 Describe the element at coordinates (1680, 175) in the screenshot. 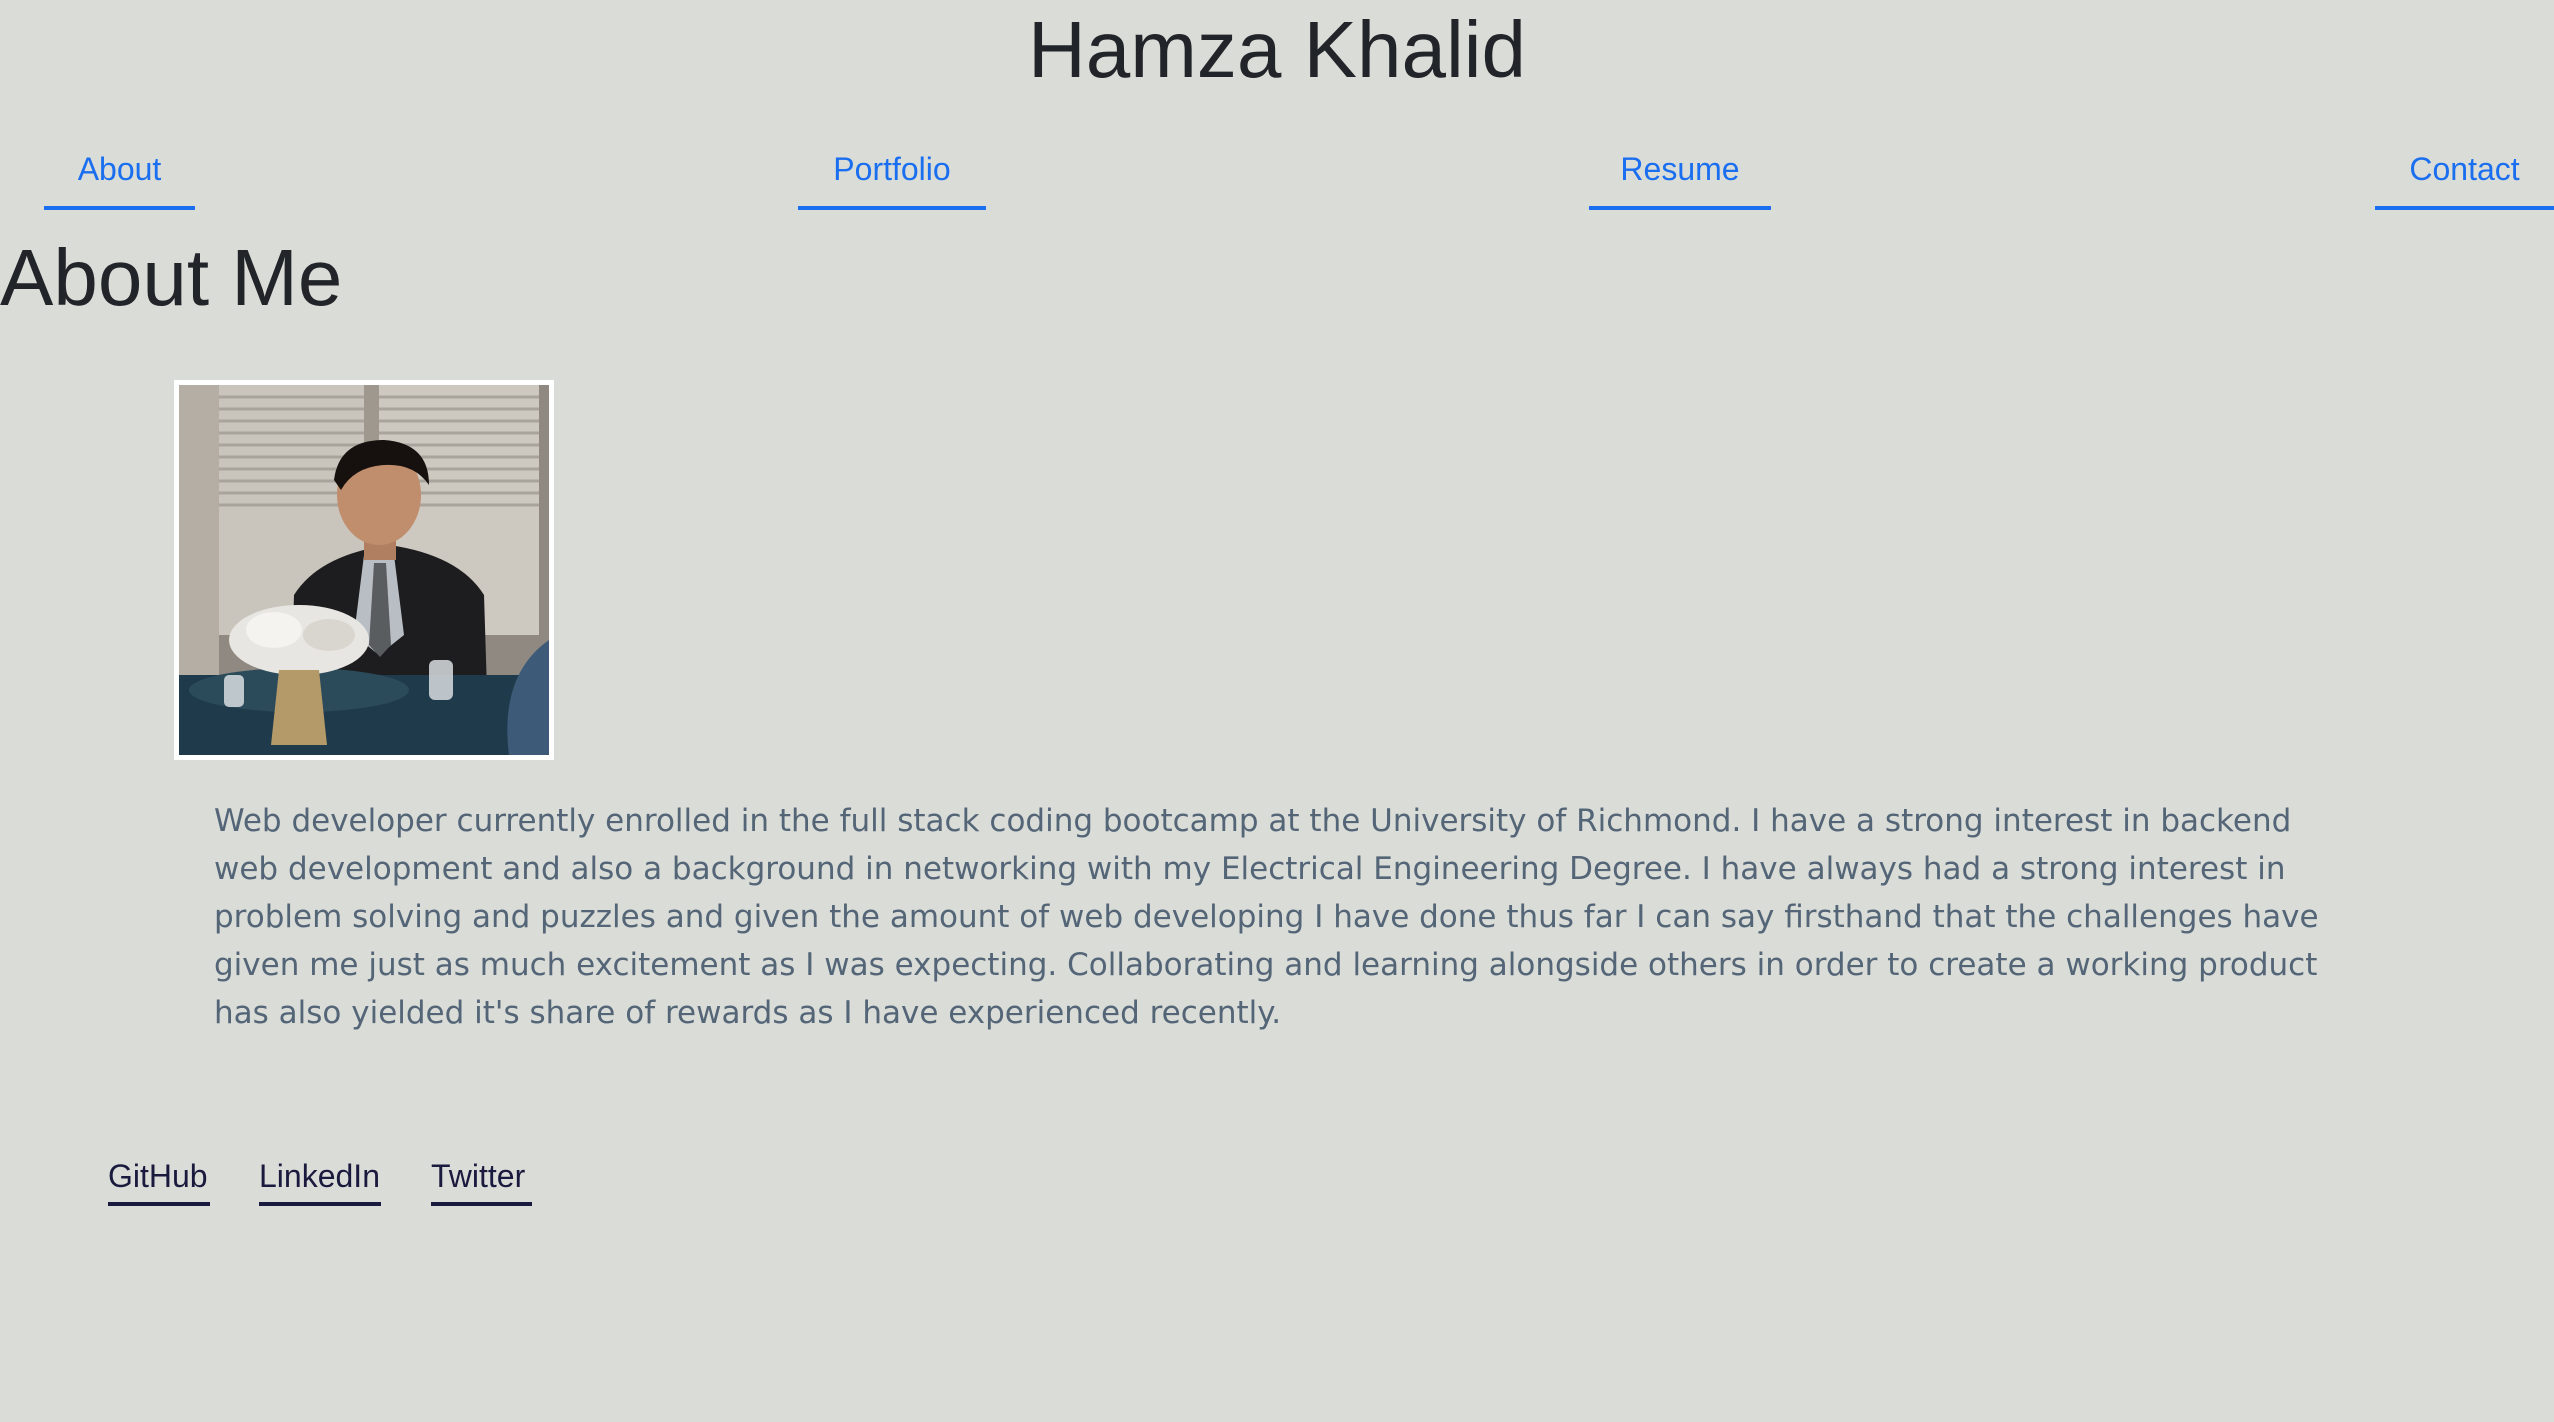

I see `nav-link-resume: Resume` at that location.